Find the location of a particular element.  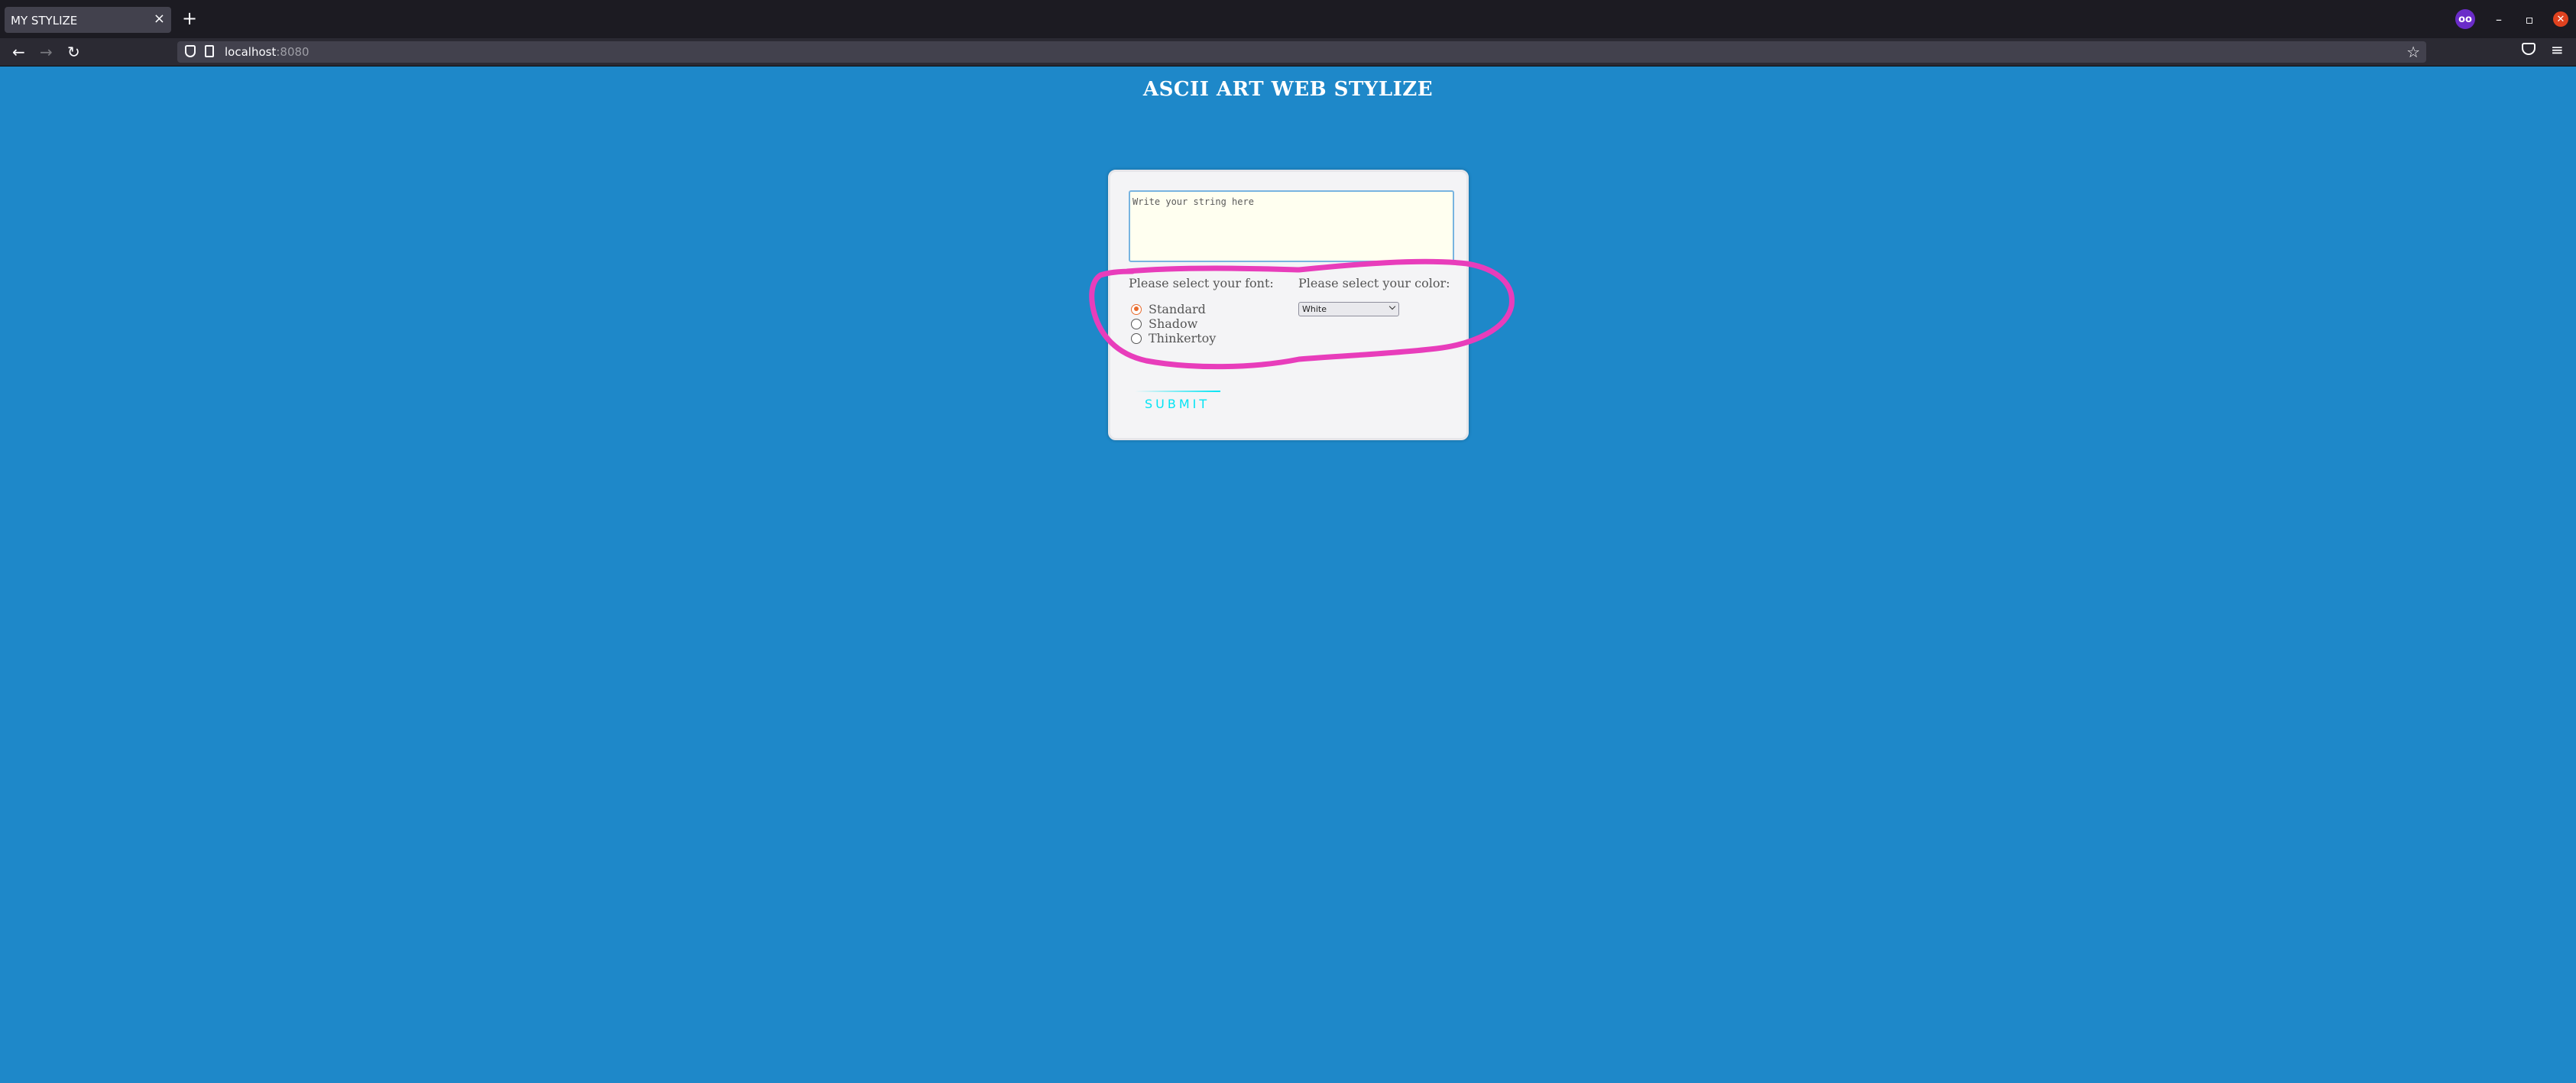

color-select: White is located at coordinates (1348, 309).